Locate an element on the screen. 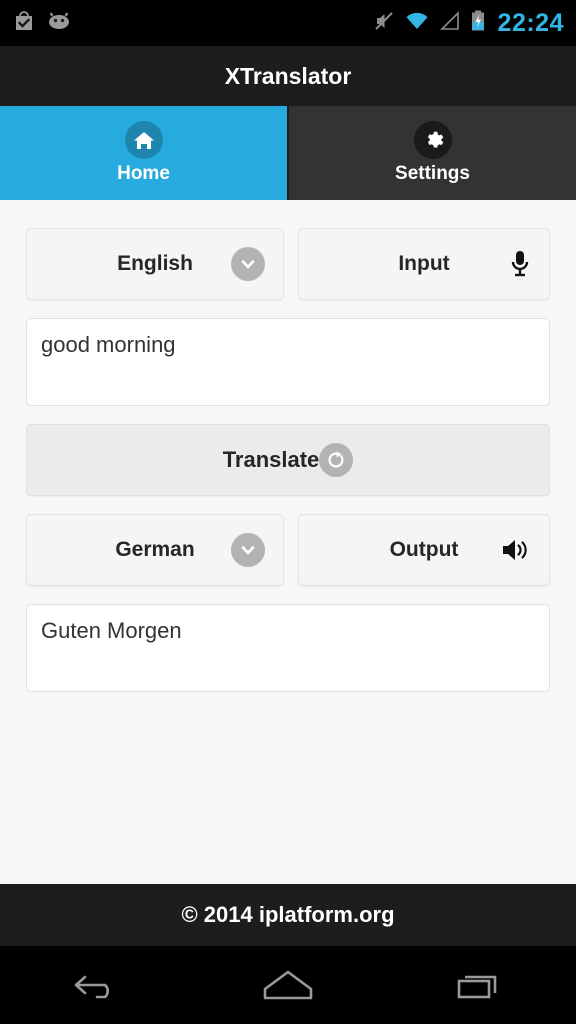 This screenshot has width=576, height=1024. wifi-icon is located at coordinates (417, 23).